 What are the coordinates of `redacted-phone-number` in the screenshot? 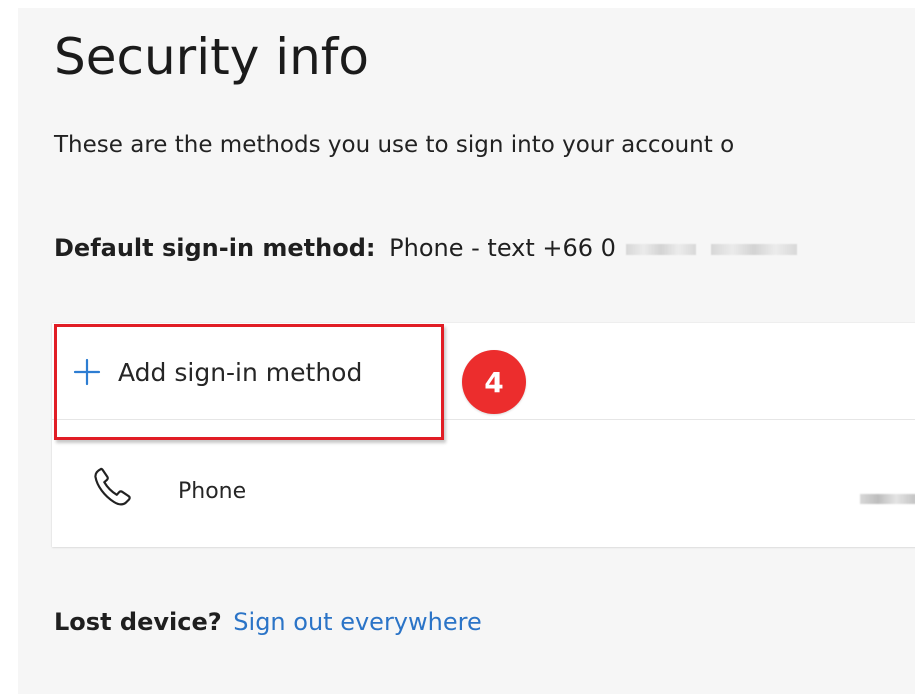 It's located at (887, 499).